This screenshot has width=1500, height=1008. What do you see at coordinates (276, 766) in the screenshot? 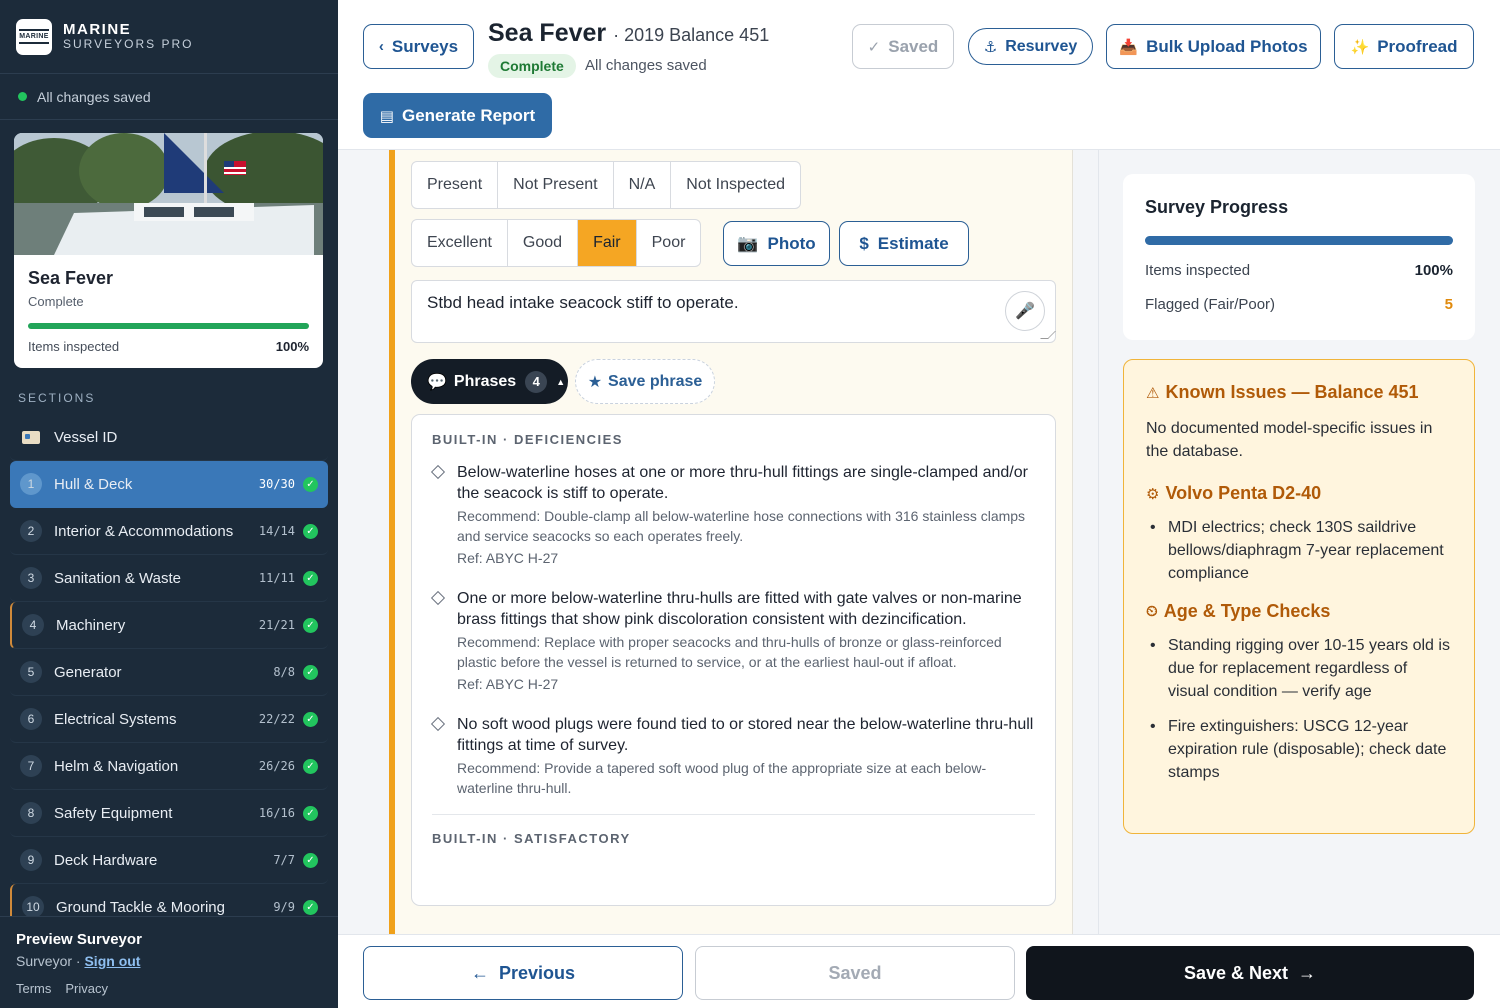
I see `section-count: 26/26` at bounding box center [276, 766].